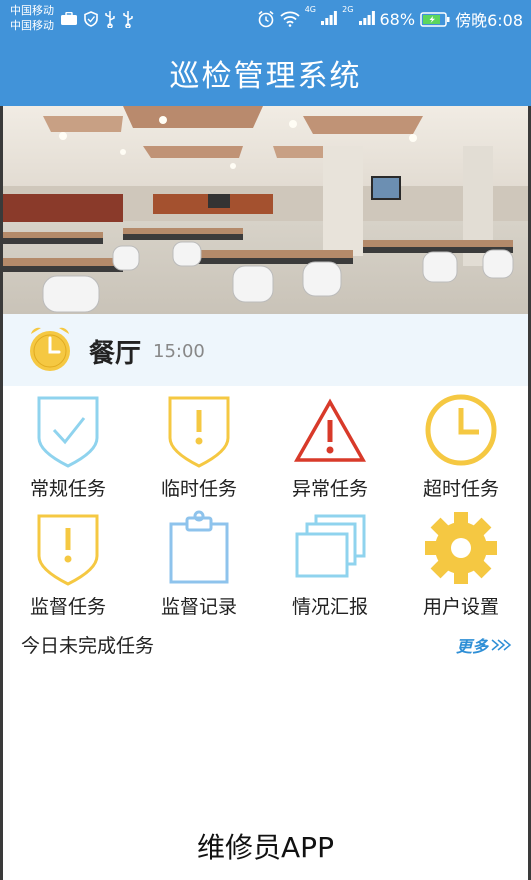 The width and height of the screenshot is (531, 880). What do you see at coordinates (489, 20) in the screenshot?
I see `status-time: 傍晚6:08` at bounding box center [489, 20].